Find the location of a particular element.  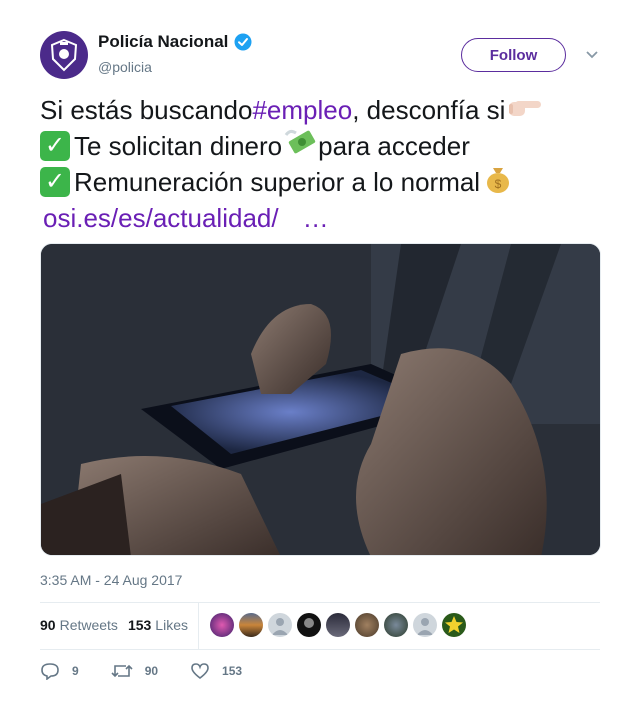

like-count: 153 is located at coordinates (232, 671).